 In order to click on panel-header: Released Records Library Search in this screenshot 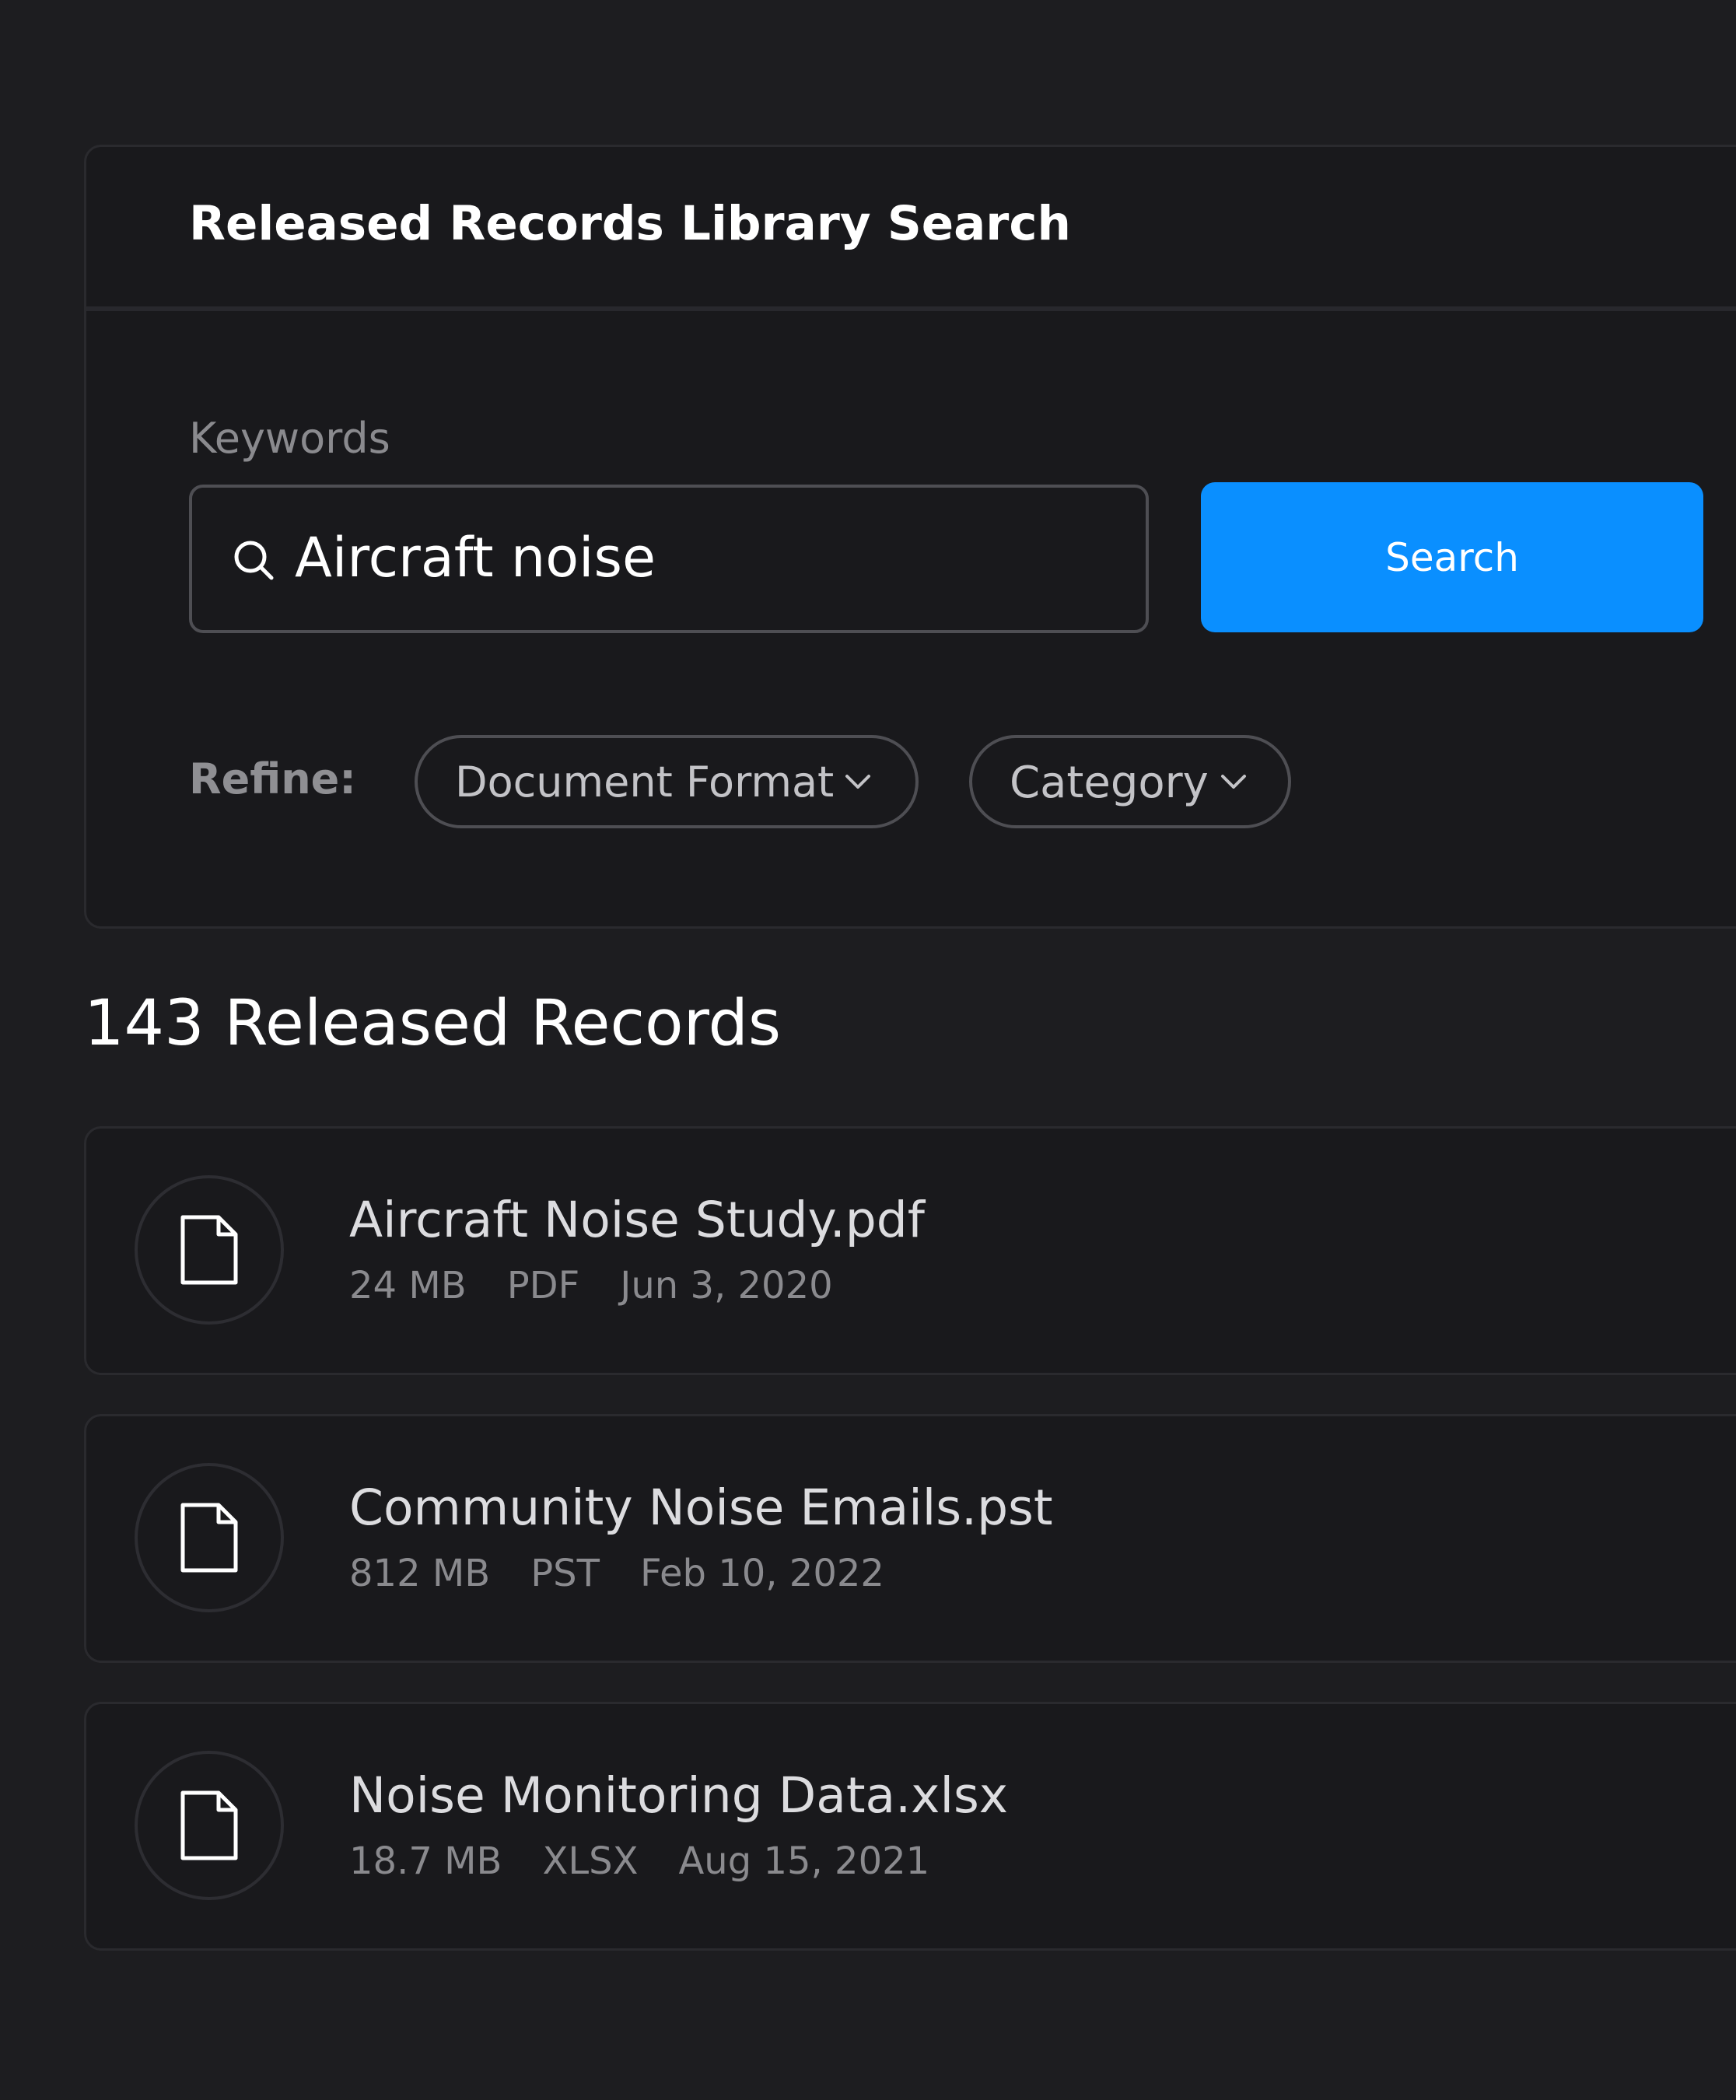, I will do `click(911, 229)`.